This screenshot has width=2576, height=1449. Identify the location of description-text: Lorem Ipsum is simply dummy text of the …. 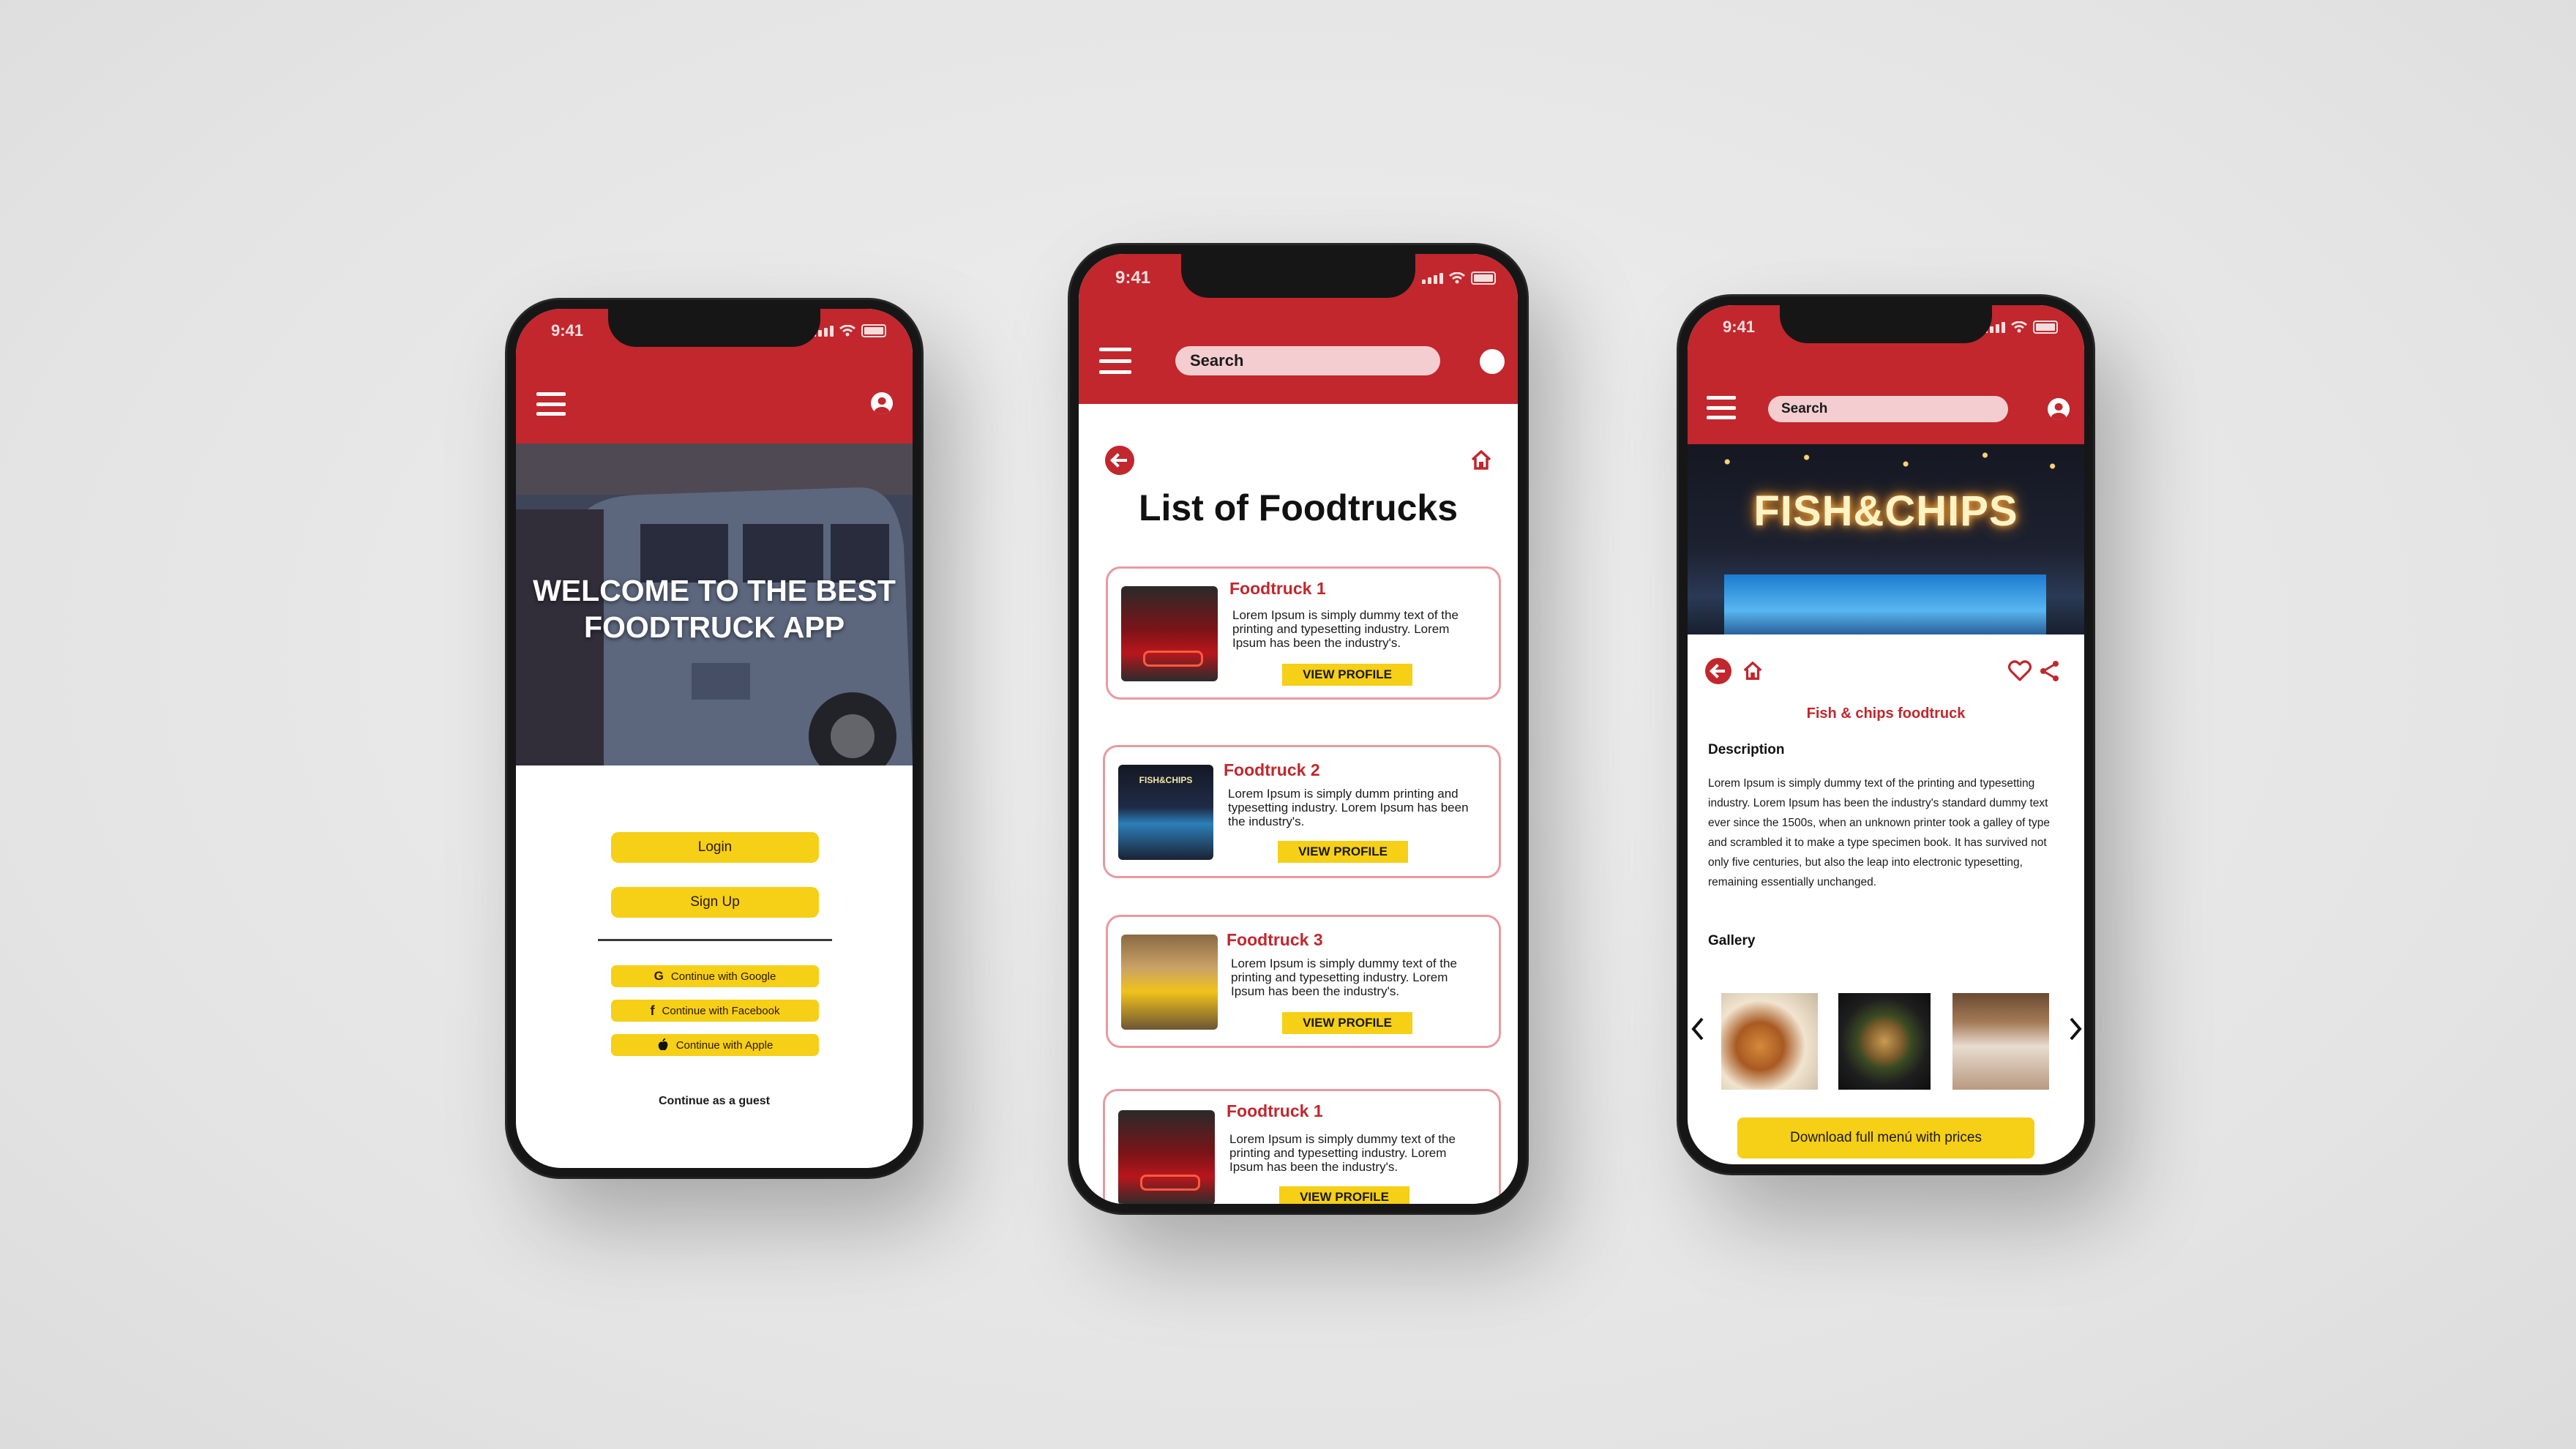
(1879, 832).